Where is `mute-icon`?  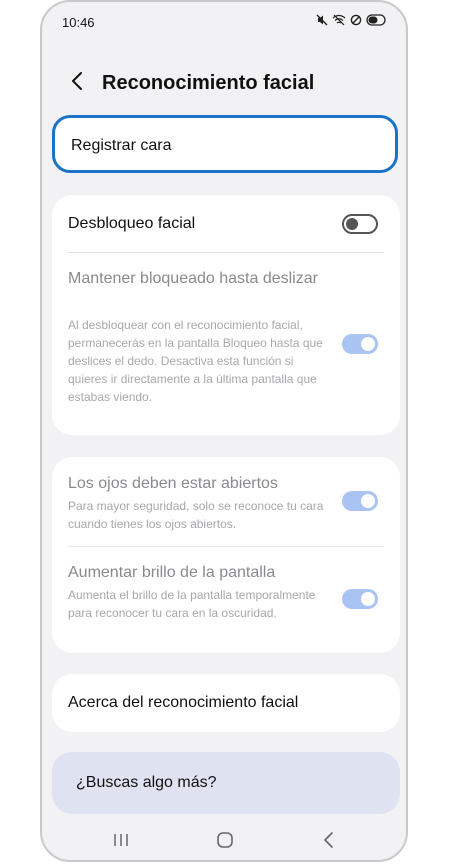 mute-icon is located at coordinates (322, 20).